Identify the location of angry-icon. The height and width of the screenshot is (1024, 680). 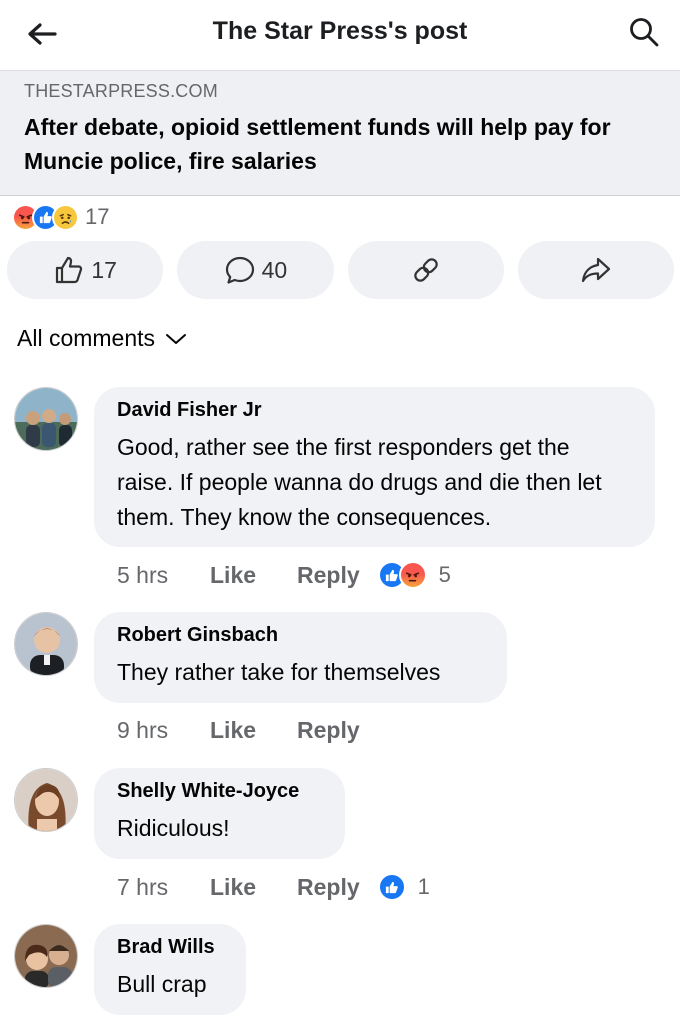
(412, 575).